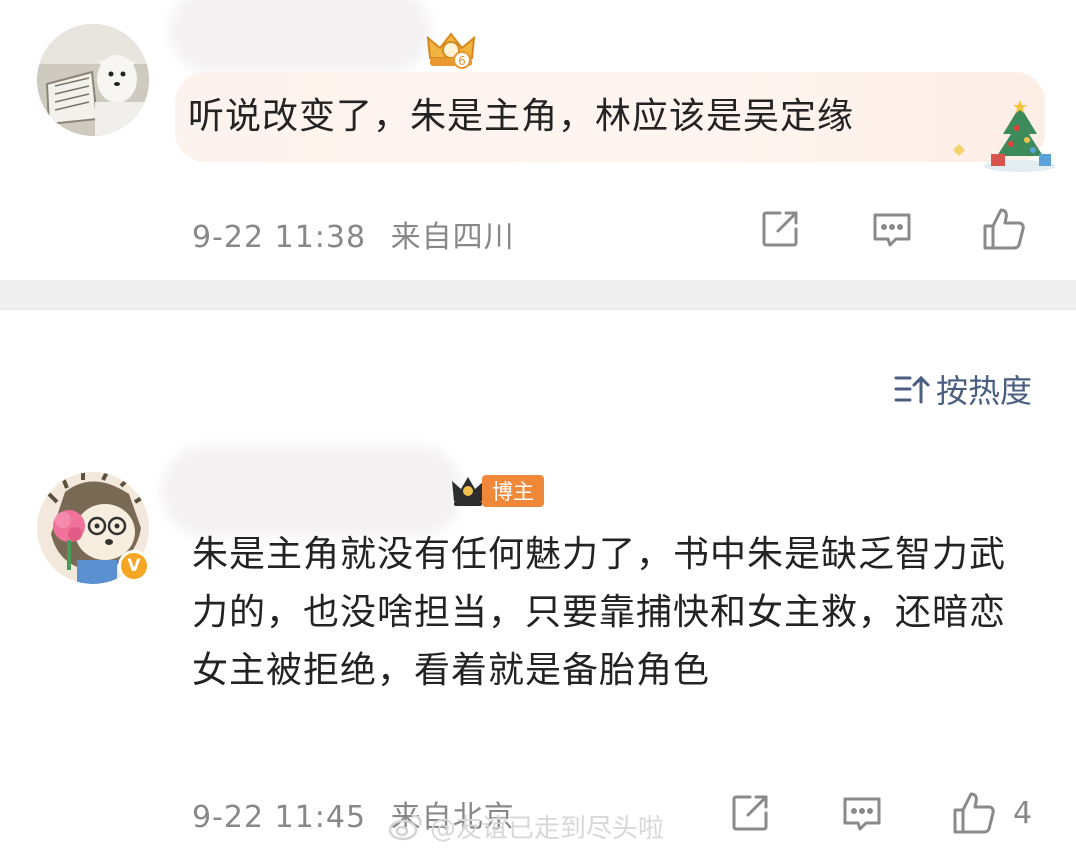 Image resolution: width=1076 pixels, height=852 pixels. What do you see at coordinates (521, 116) in the screenshot?
I see `comment-text: 听说改变了，朱是主角，林应该是吴定缘` at bounding box center [521, 116].